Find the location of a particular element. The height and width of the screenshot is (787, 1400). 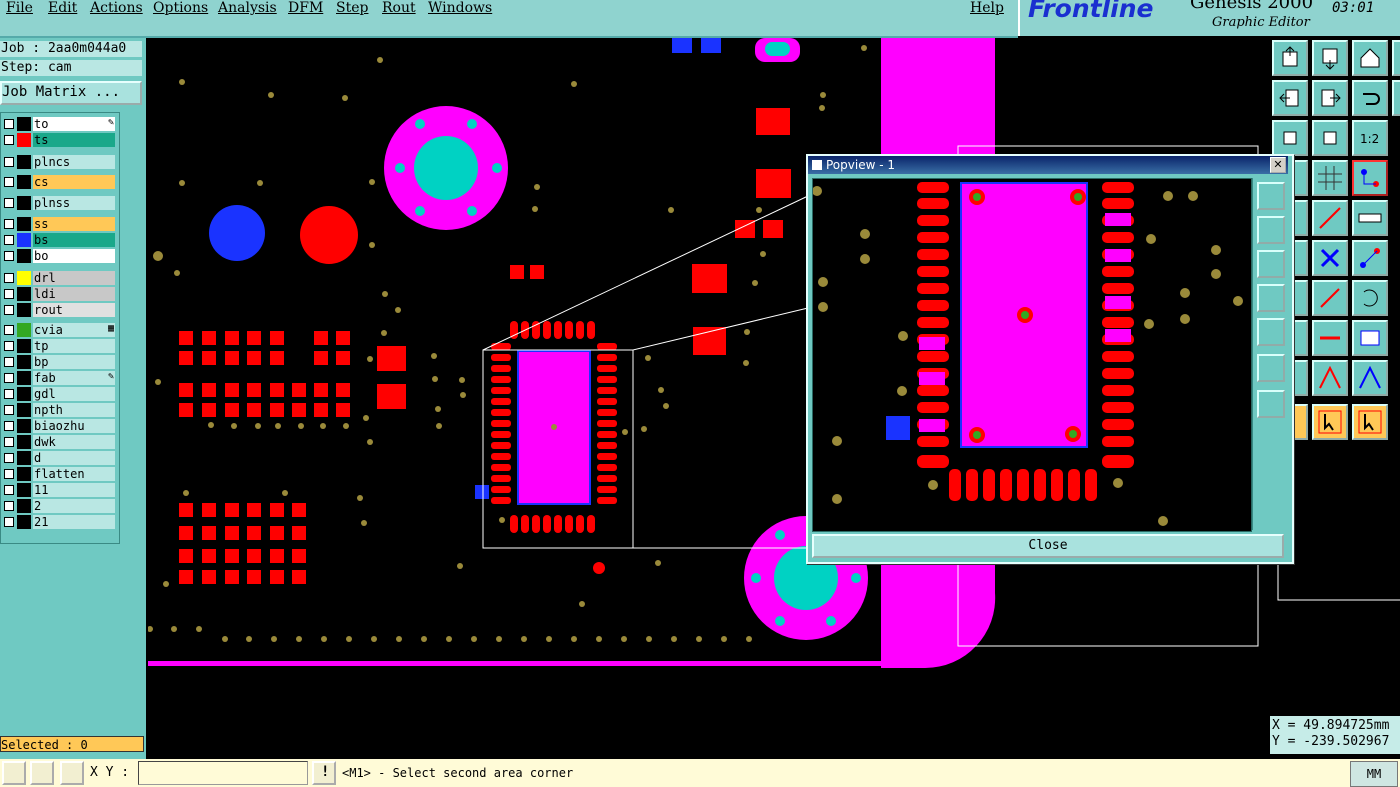

toolbar-extra-2-icon is located at coordinates (1396, 98).